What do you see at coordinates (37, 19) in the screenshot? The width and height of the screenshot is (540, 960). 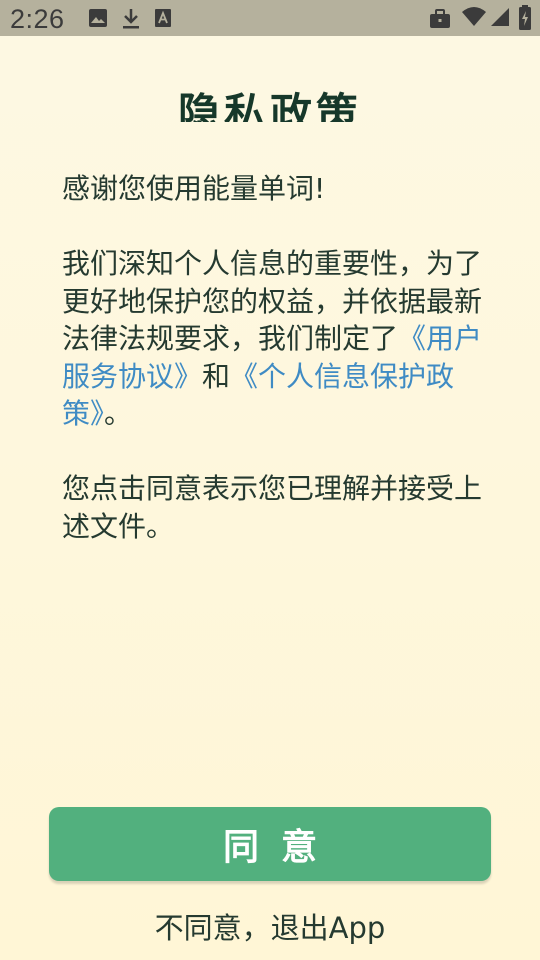 I see `status-time: 2:26` at bounding box center [37, 19].